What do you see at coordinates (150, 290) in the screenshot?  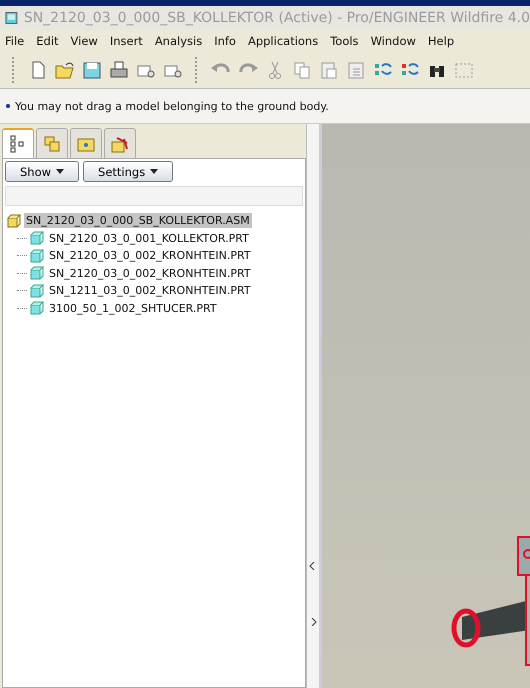 I see `tree-item: SN_1211_03_0_002_KRONHTEIN.PRT` at bounding box center [150, 290].